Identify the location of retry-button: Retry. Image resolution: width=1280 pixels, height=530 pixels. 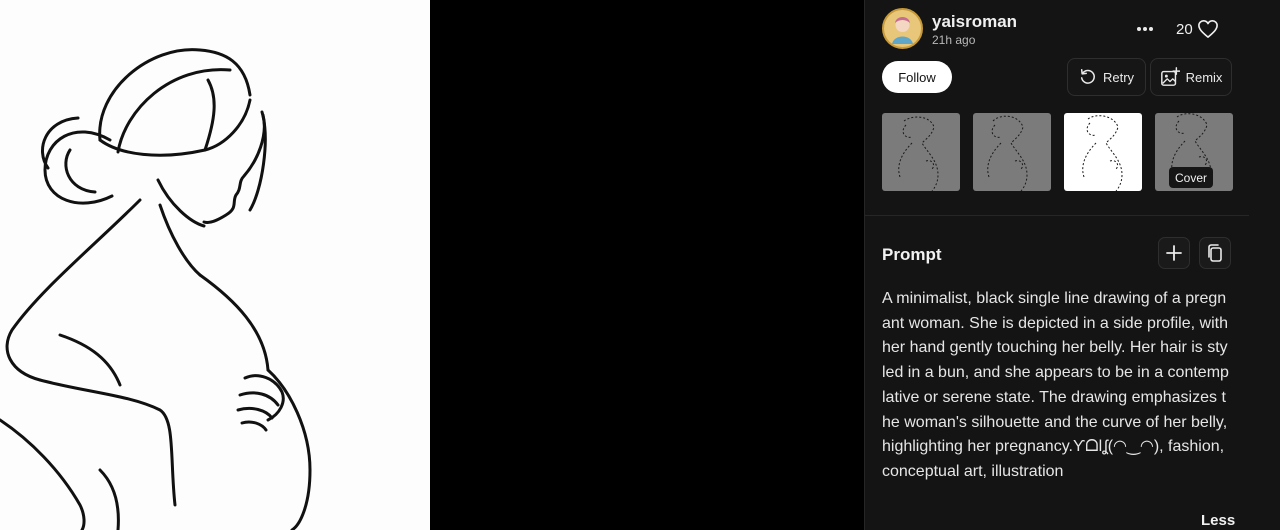
(1106, 77).